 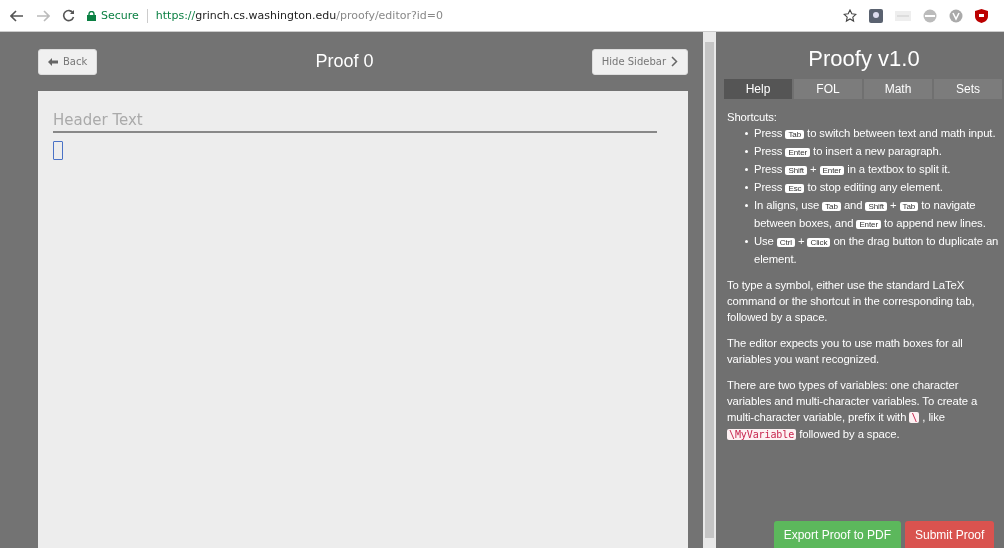 I want to click on header-text-field: Header Text, so click(x=355, y=122).